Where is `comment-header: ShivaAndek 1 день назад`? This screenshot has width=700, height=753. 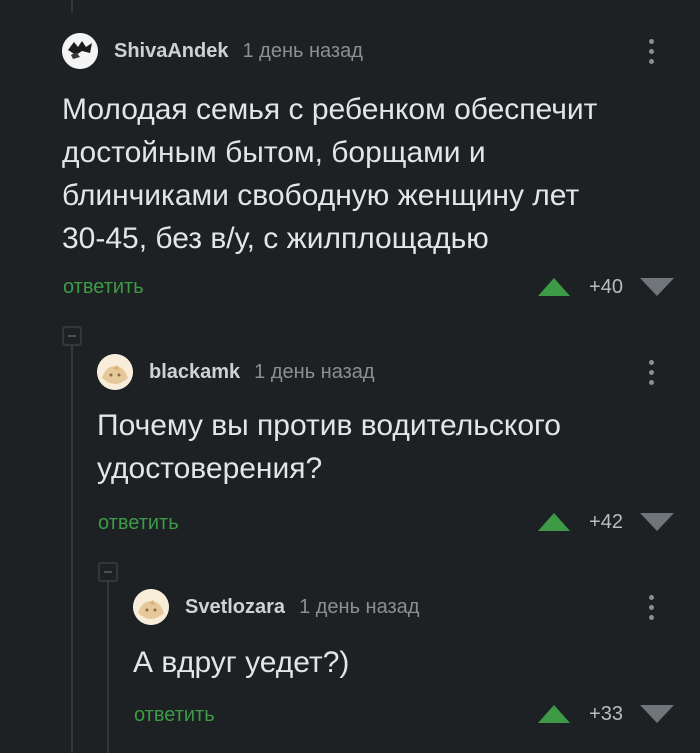
comment-header: ShivaAndek 1 день назад is located at coordinates (212, 51).